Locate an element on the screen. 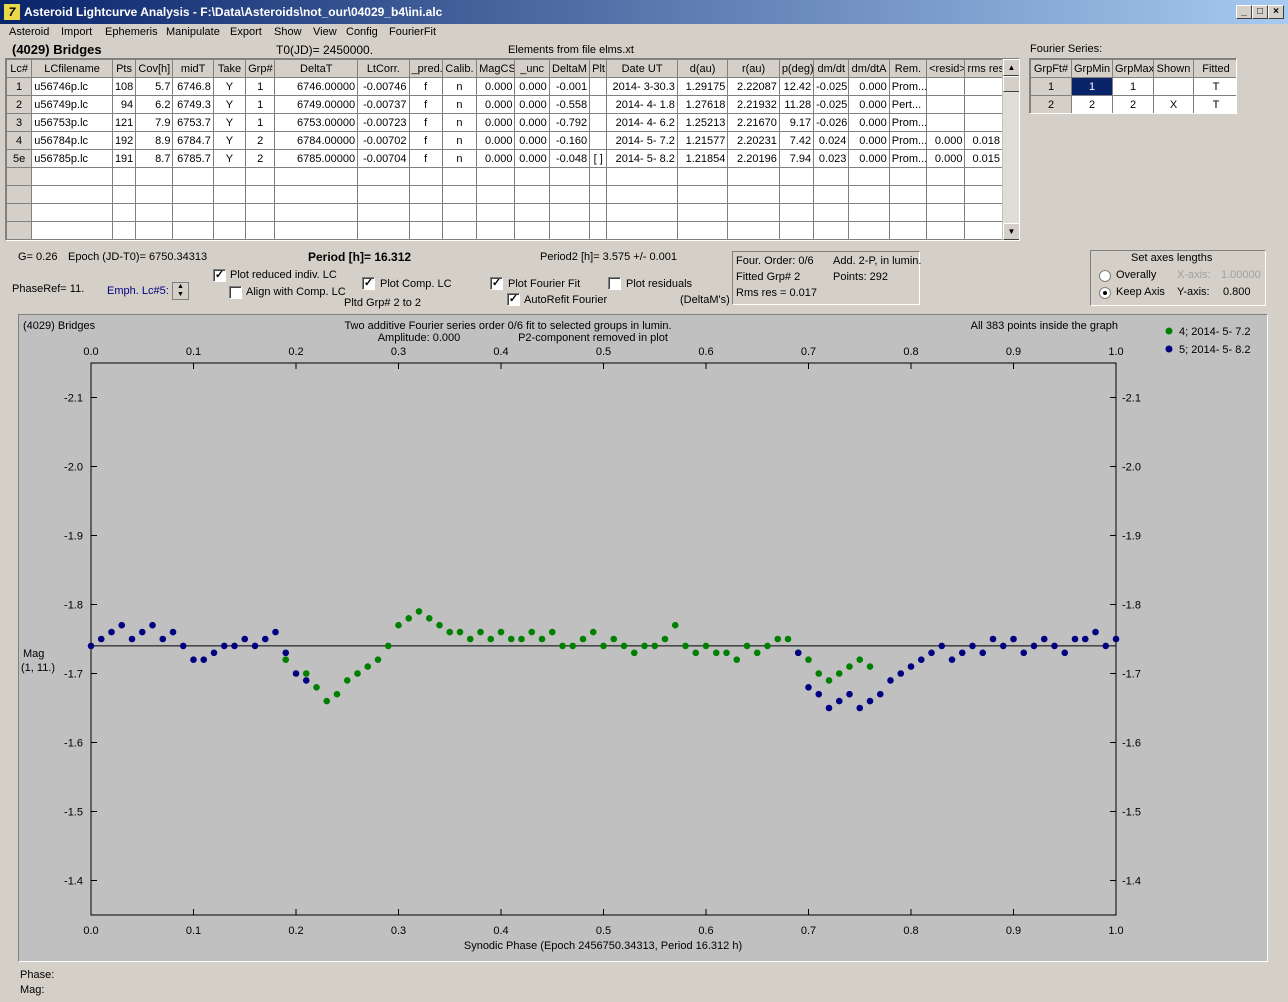 The width and height of the screenshot is (1288, 1002). table-cell: 1.21854 is located at coordinates (702, 158).